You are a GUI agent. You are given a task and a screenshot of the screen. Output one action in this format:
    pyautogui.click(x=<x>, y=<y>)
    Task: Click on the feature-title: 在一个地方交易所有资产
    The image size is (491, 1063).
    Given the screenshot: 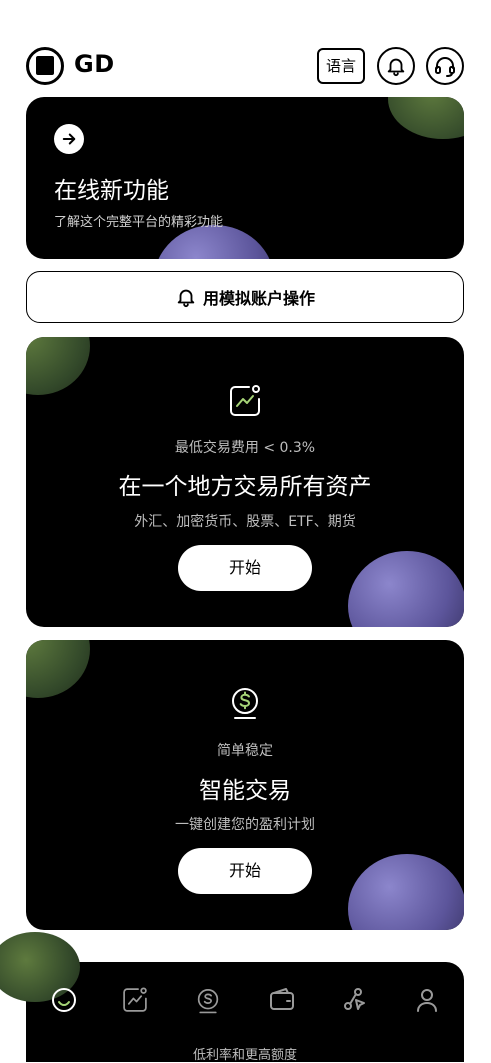 What is the action you would take?
    pyautogui.click(x=245, y=487)
    